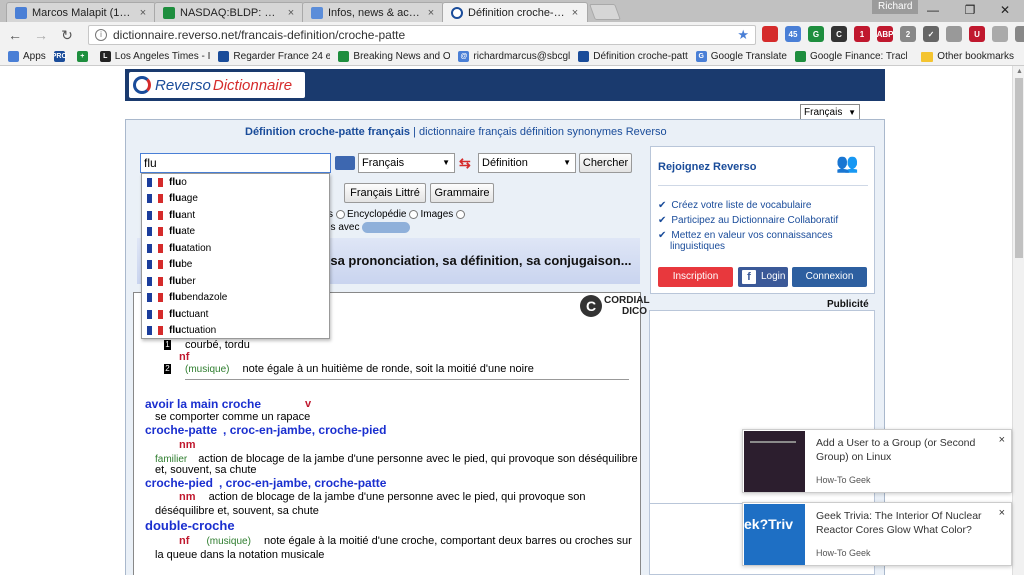  I want to click on bookmark-item: +, so click(84, 56).